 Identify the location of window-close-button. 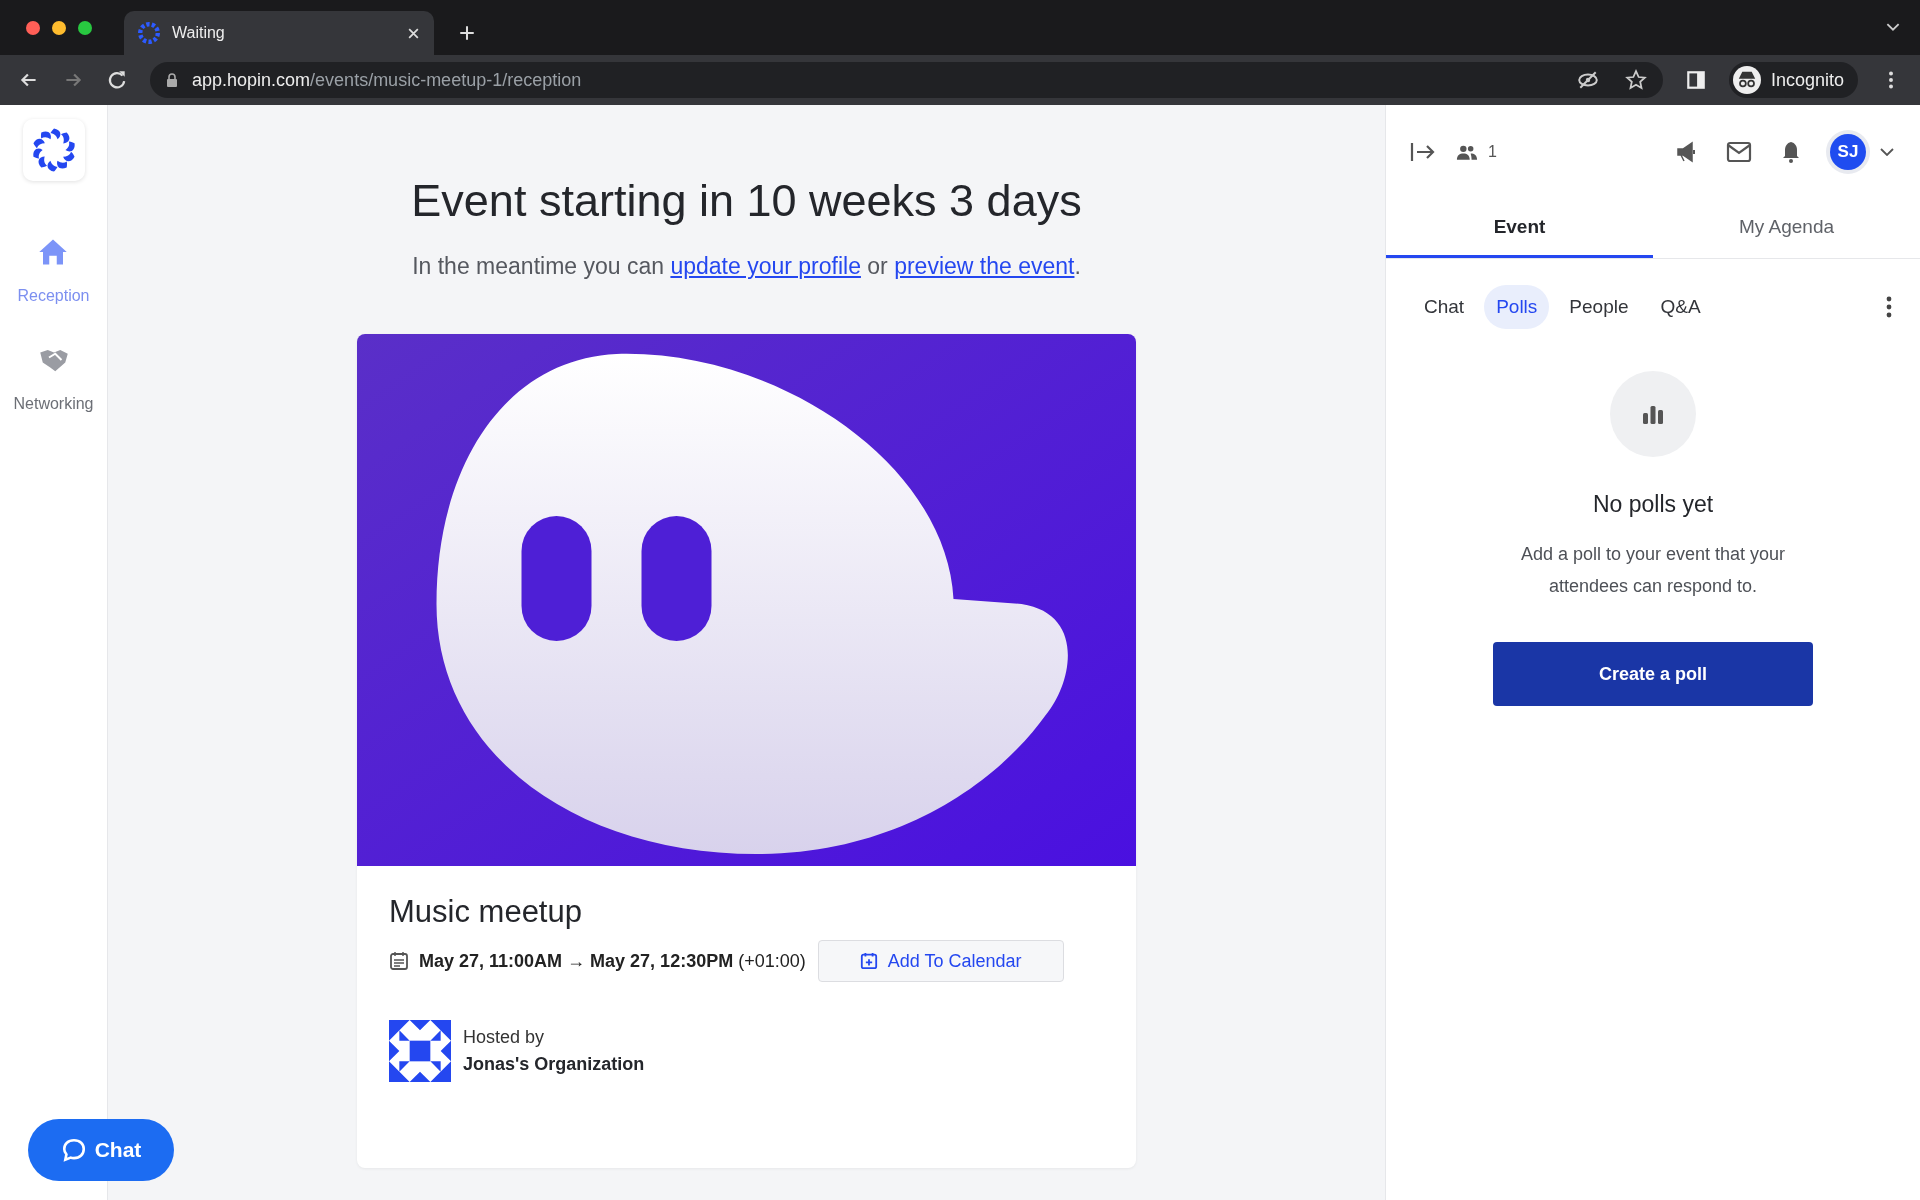
(33, 27).